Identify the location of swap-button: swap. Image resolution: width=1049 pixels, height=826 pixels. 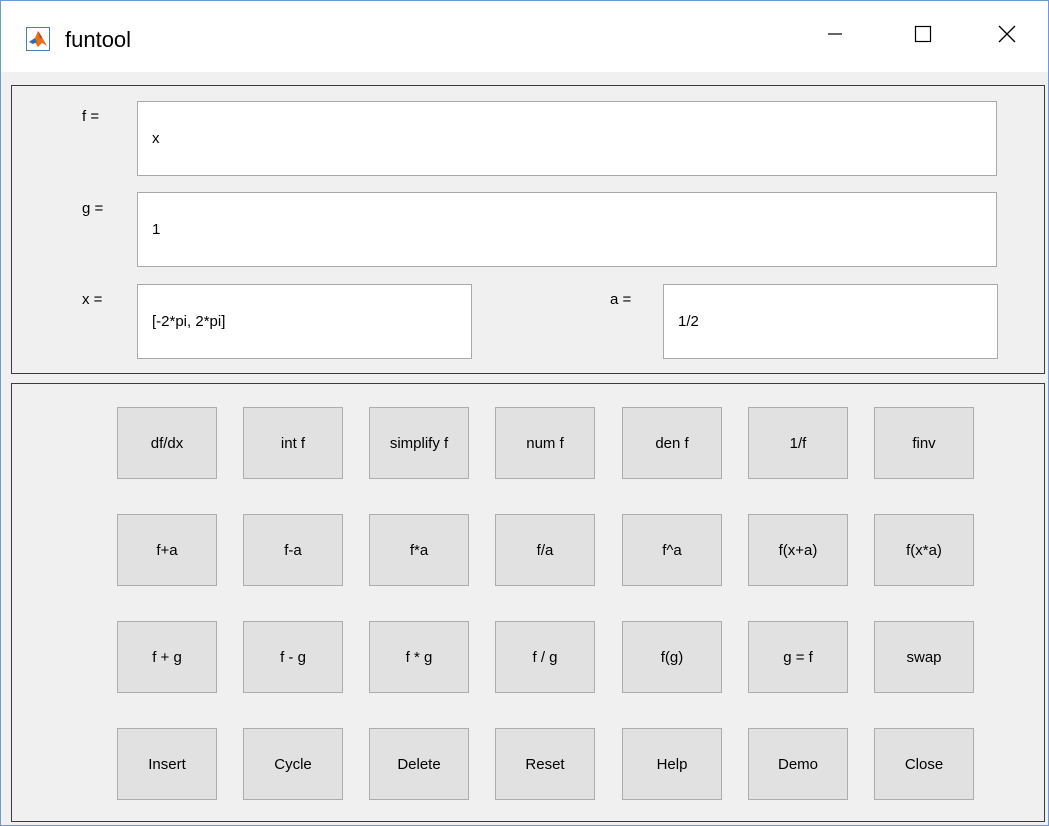
(924, 657).